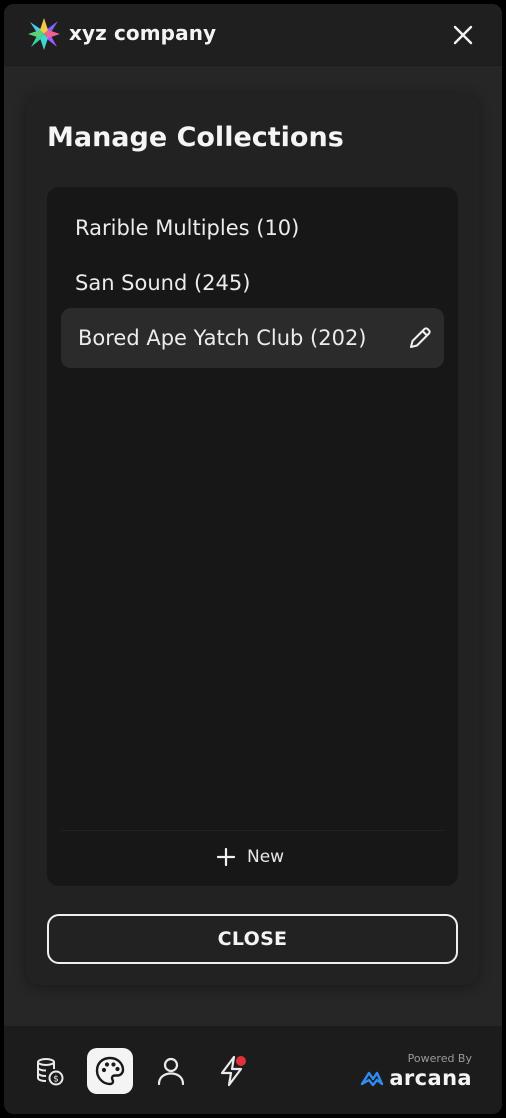 The height and width of the screenshot is (1118, 506). What do you see at coordinates (222, 338) in the screenshot?
I see `collection-label: Bored Ape Yatch Club (202)` at bounding box center [222, 338].